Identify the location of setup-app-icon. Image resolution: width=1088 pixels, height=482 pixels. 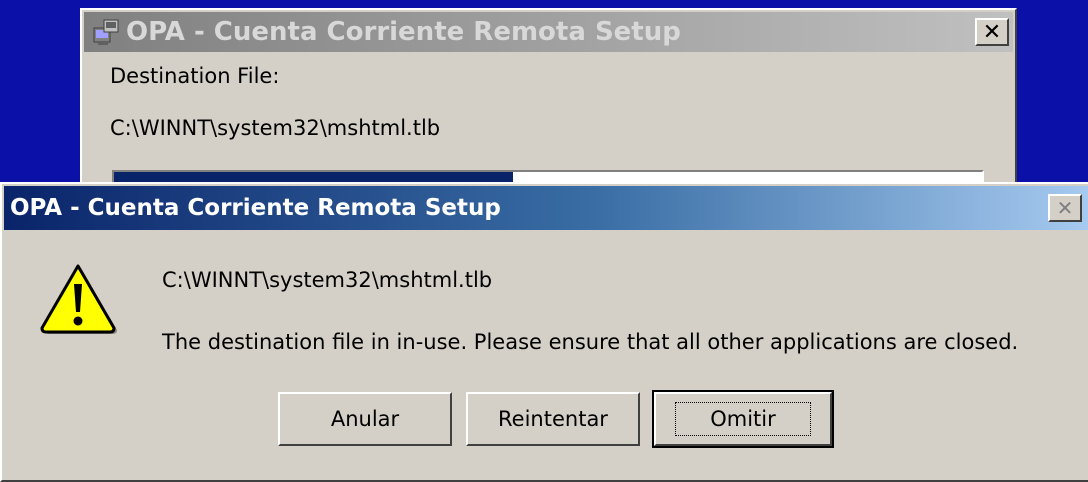
(107, 32).